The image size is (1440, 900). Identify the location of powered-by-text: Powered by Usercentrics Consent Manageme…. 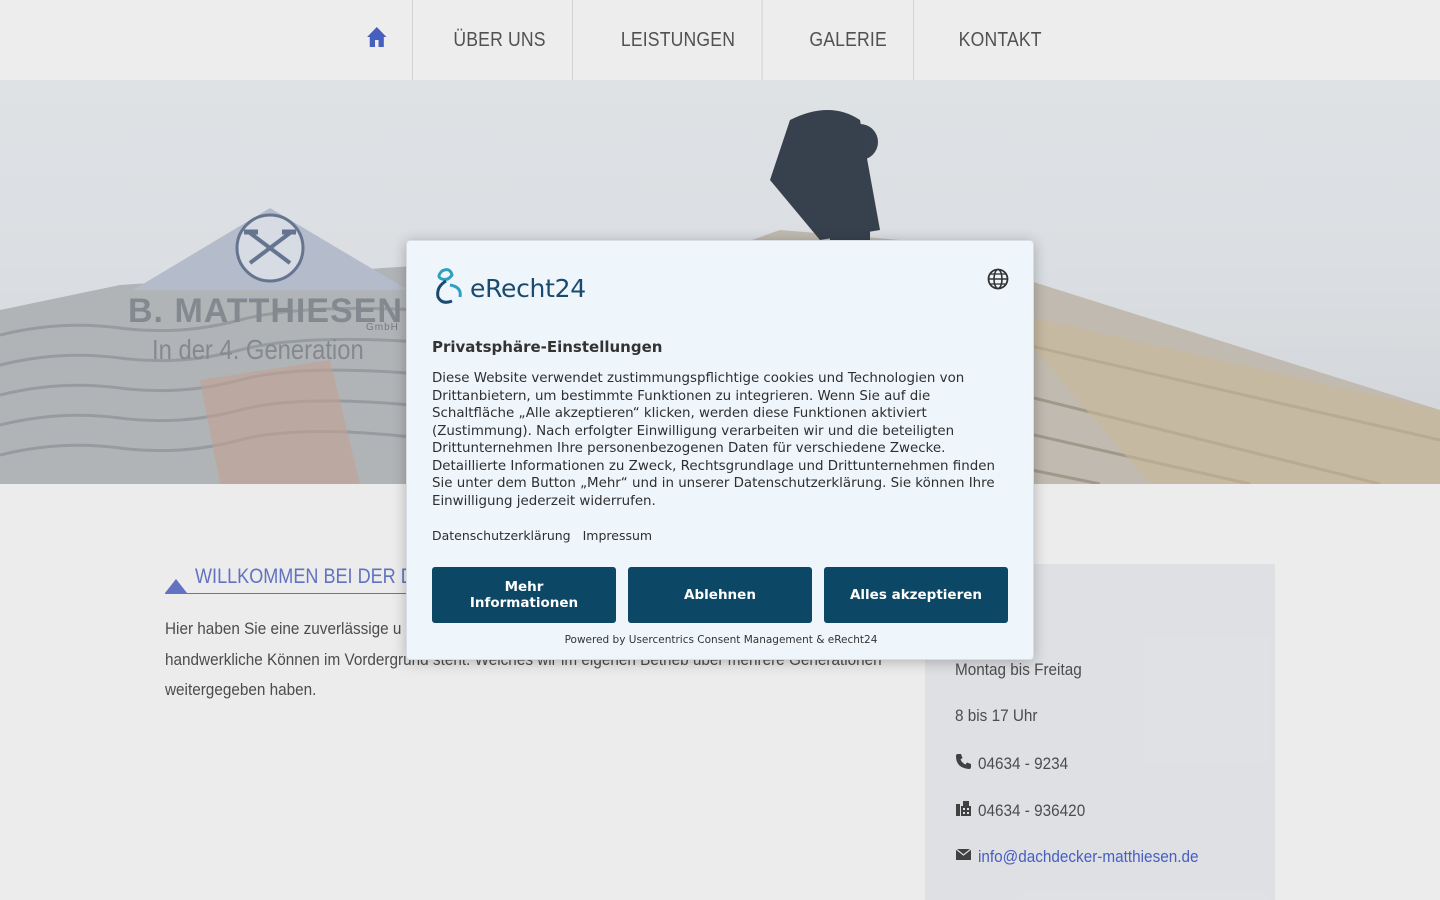
(721, 640).